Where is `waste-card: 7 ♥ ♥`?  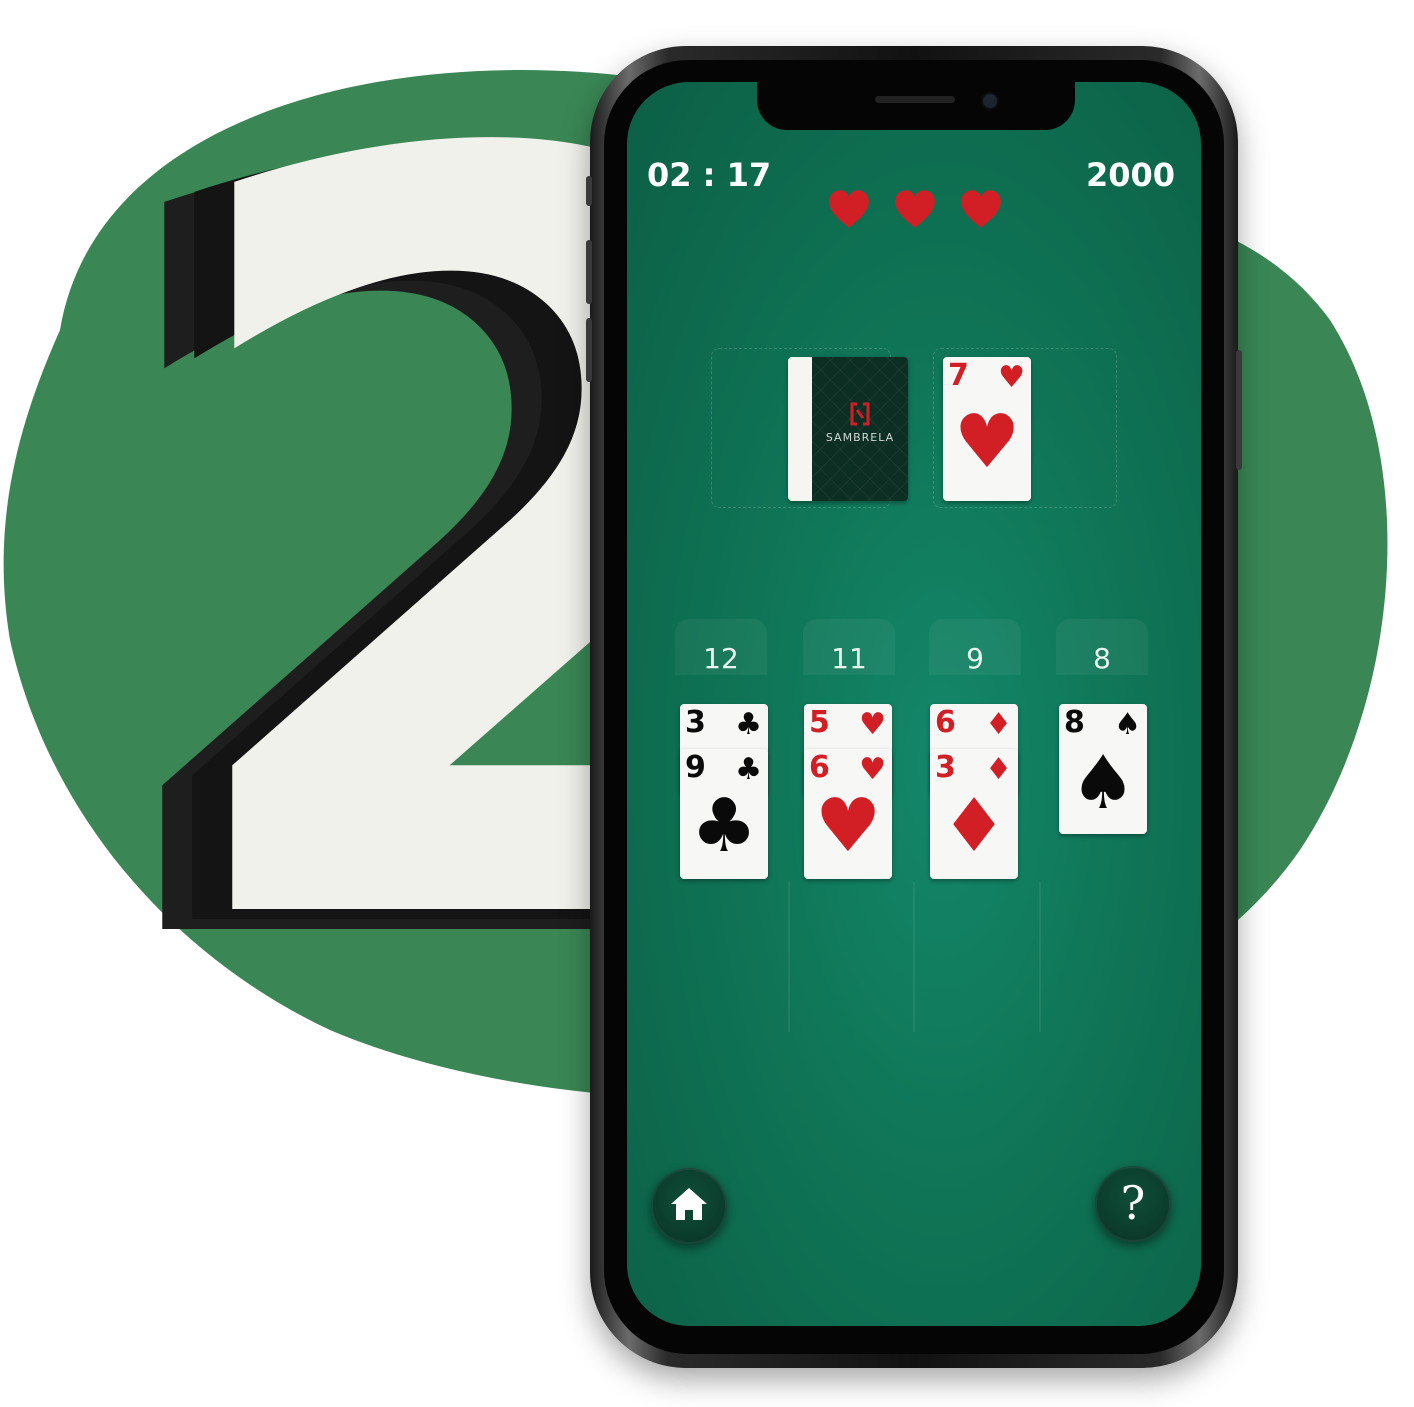 waste-card: 7 ♥ ♥ is located at coordinates (987, 429).